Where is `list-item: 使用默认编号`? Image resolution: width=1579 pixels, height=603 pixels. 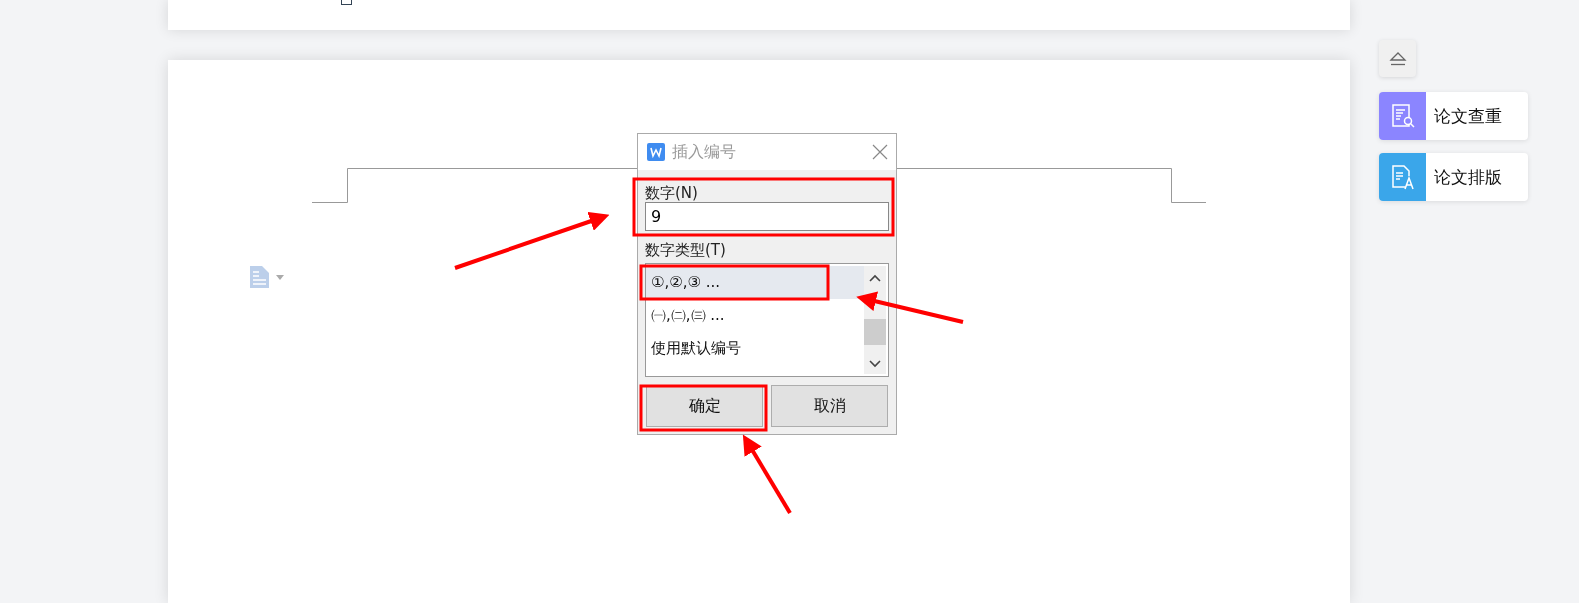
list-item: 使用默认编号 is located at coordinates (755, 348).